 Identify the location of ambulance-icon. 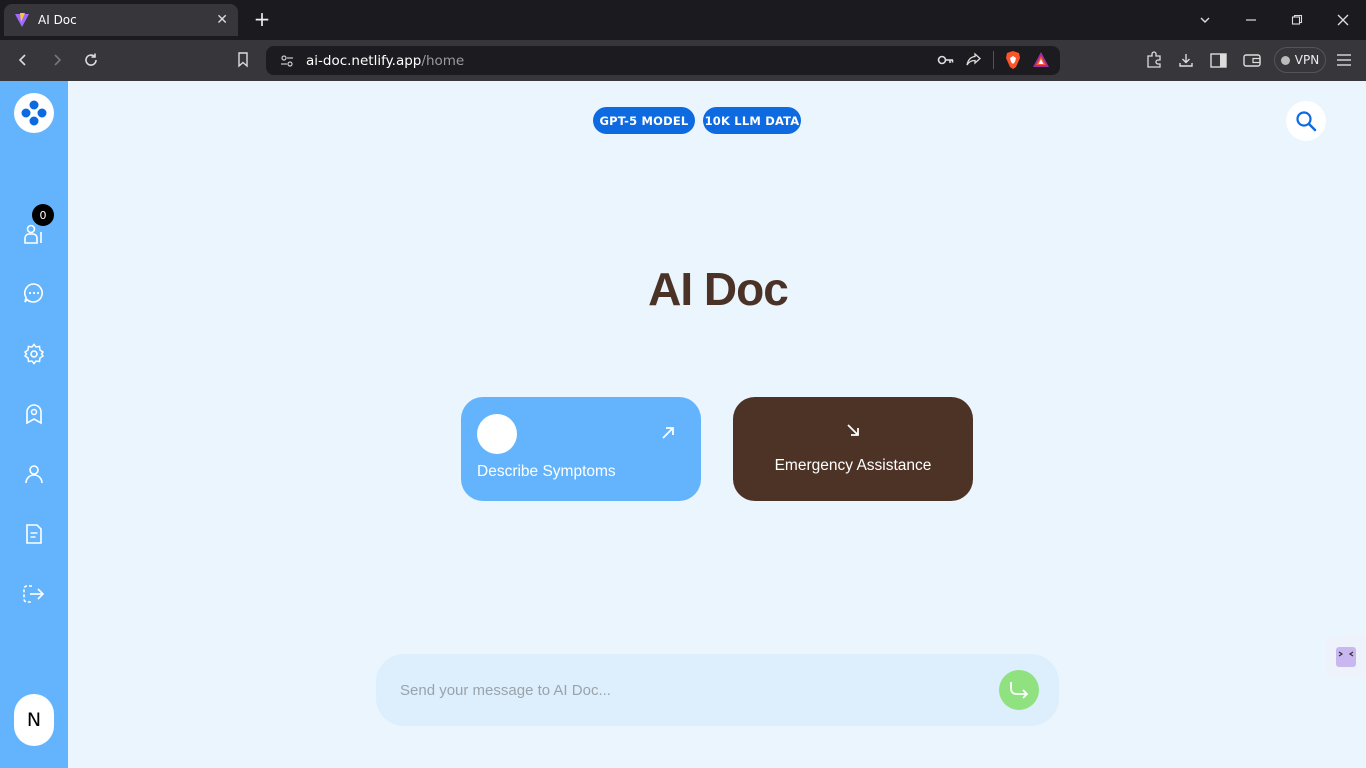
(34, 414).